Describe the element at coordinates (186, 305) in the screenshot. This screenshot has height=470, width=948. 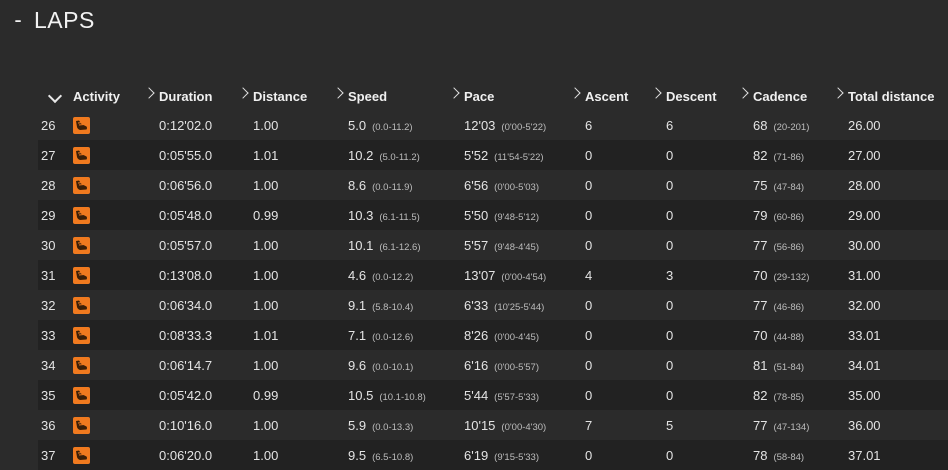
I see `duration-value: 0:06'34.0` at that location.